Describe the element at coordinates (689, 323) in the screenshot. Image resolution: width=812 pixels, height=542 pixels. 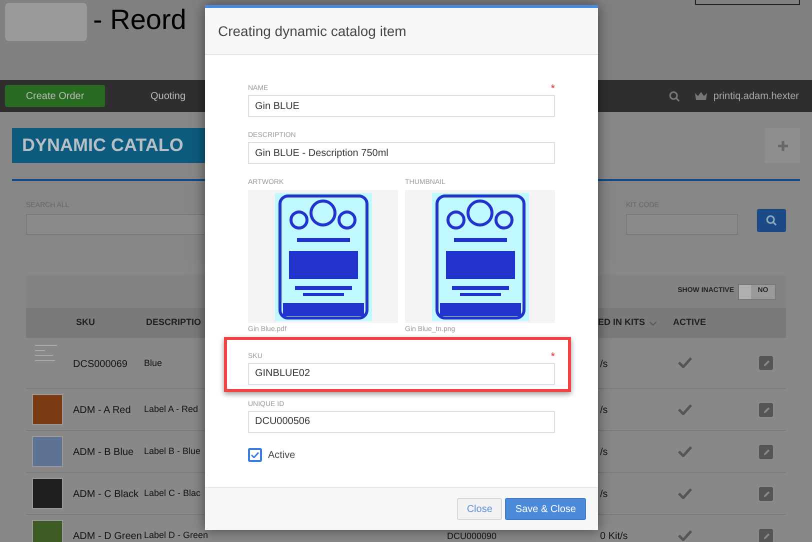
I see `column-header: ACTIVE` at that location.